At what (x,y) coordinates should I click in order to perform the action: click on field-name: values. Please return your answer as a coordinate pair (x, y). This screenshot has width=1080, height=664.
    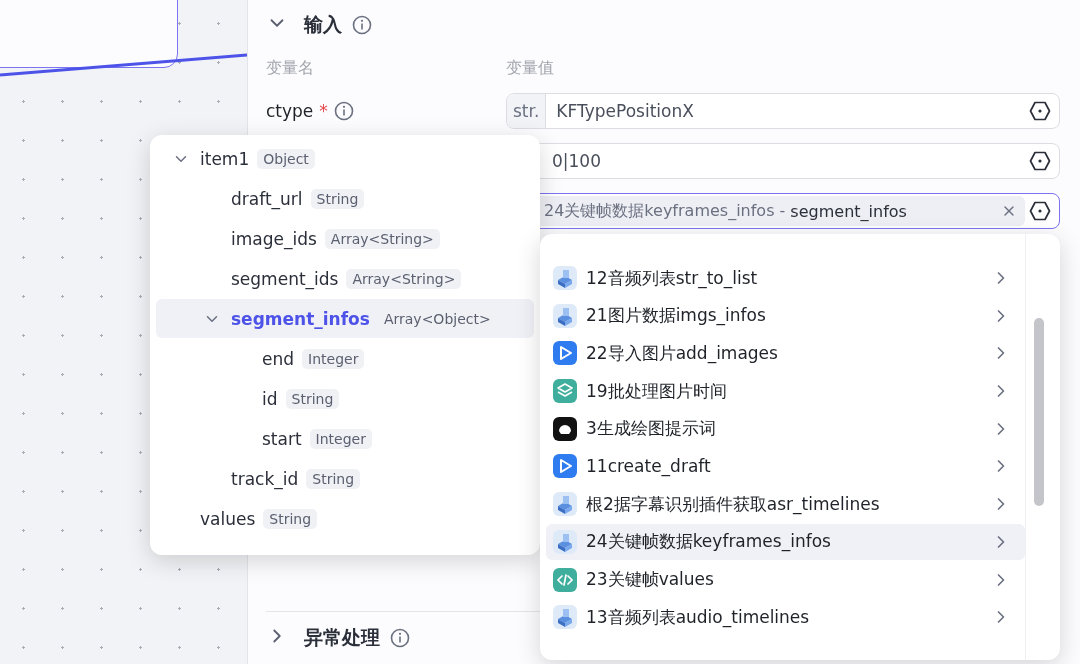
    Looking at the image, I should click on (228, 518).